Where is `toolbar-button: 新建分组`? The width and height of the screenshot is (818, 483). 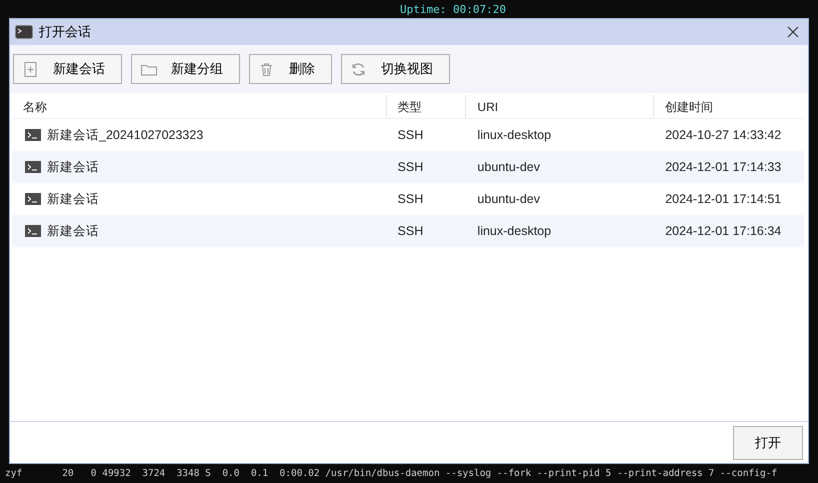
toolbar-button: 新建分组 is located at coordinates (185, 69).